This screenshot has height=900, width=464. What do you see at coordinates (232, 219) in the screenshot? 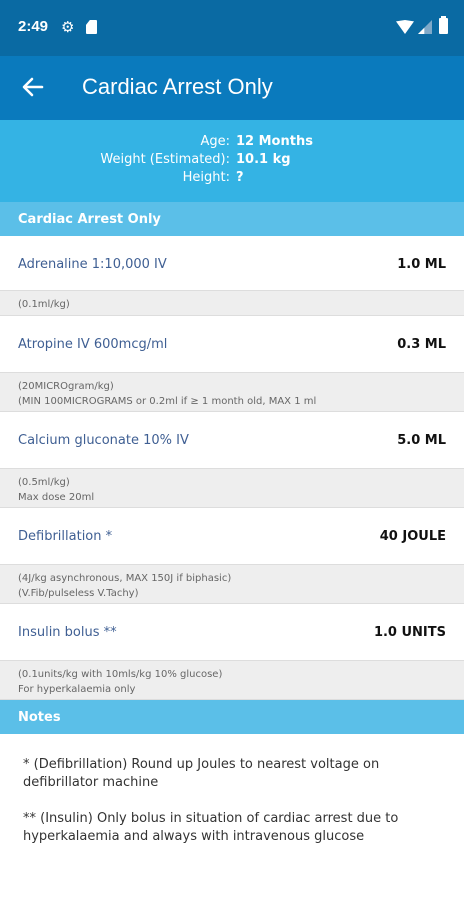
I see `section-header: Cardiac Arrest Only` at bounding box center [232, 219].